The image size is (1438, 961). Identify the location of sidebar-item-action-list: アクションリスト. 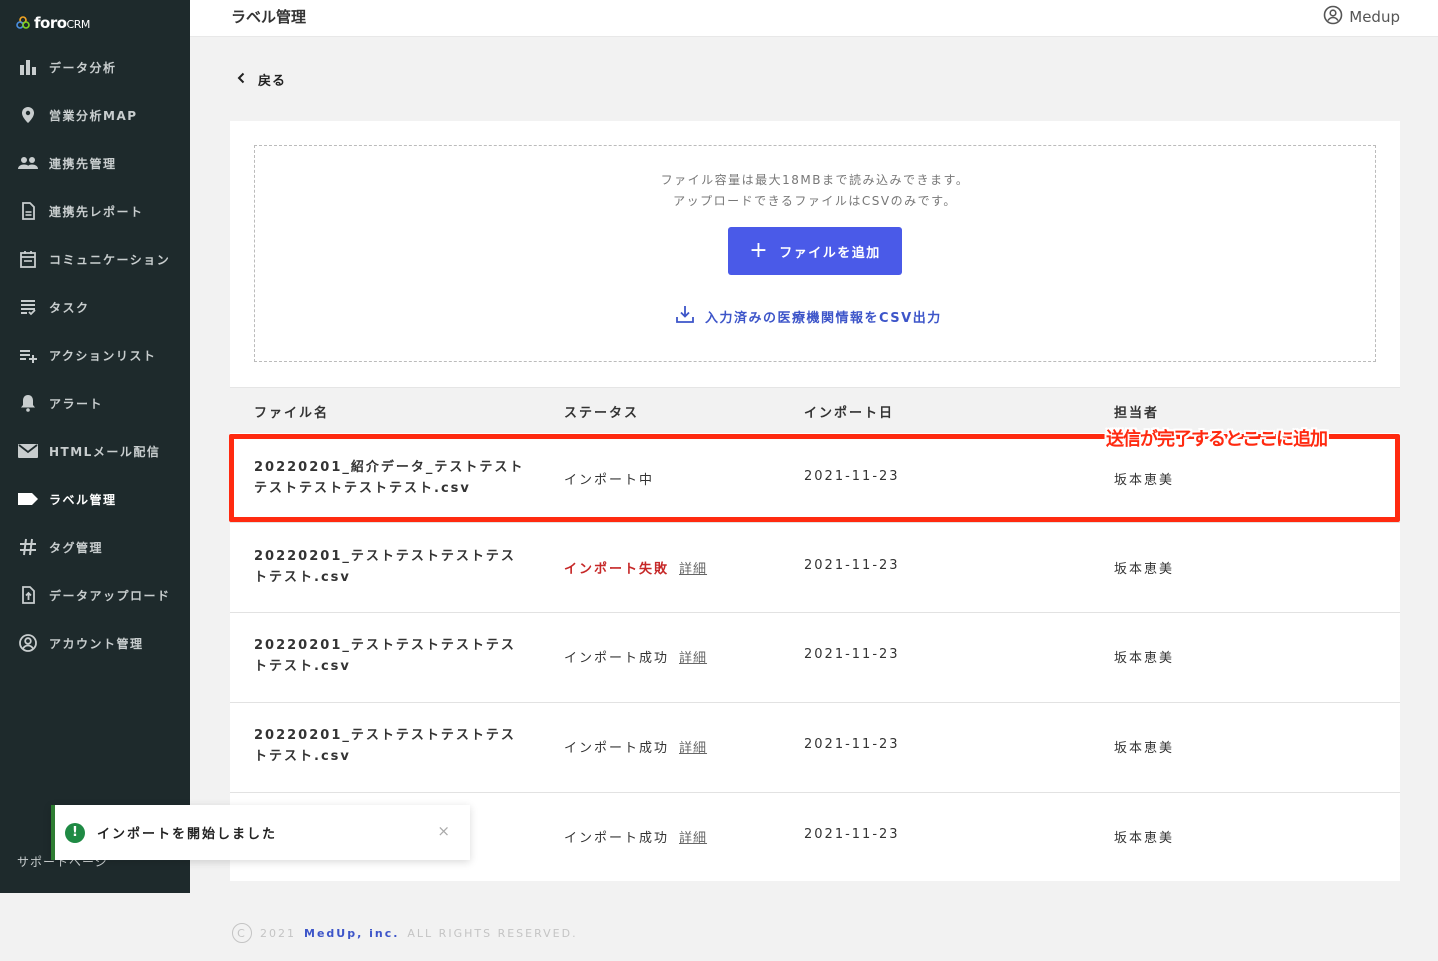
(95, 355).